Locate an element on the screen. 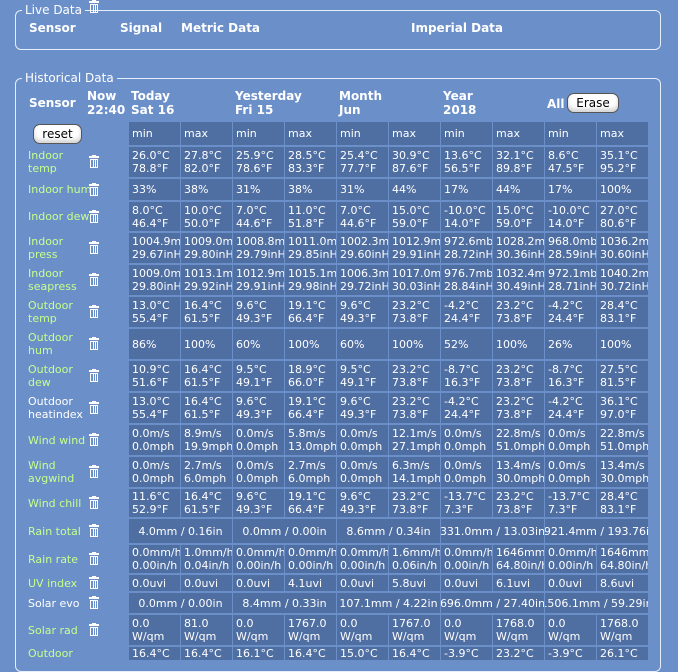  value-cell: 81.0 W/qm is located at coordinates (206, 630).